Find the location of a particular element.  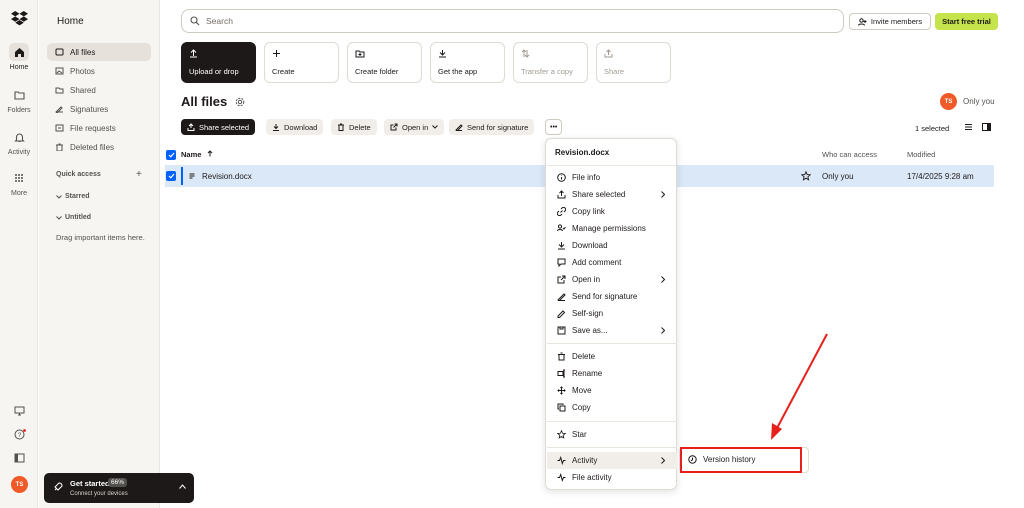

bell-icon is located at coordinates (19, 137).